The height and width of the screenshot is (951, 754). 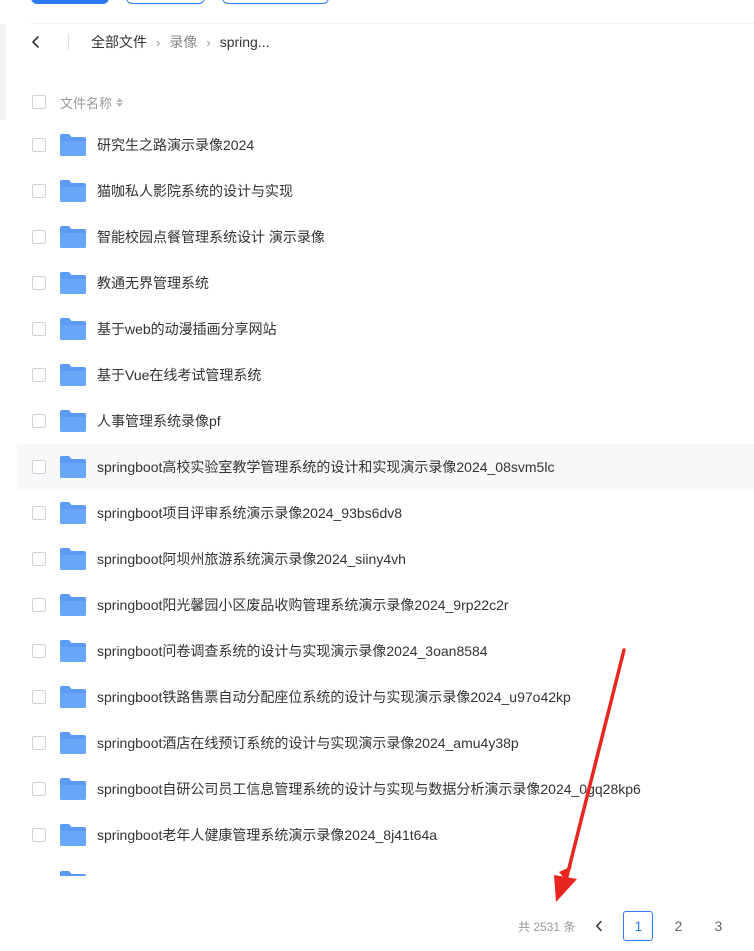 I want to click on list-item: springboot老年人健康管理系统演示录像2024_8j41t64a, so click(x=385, y=835).